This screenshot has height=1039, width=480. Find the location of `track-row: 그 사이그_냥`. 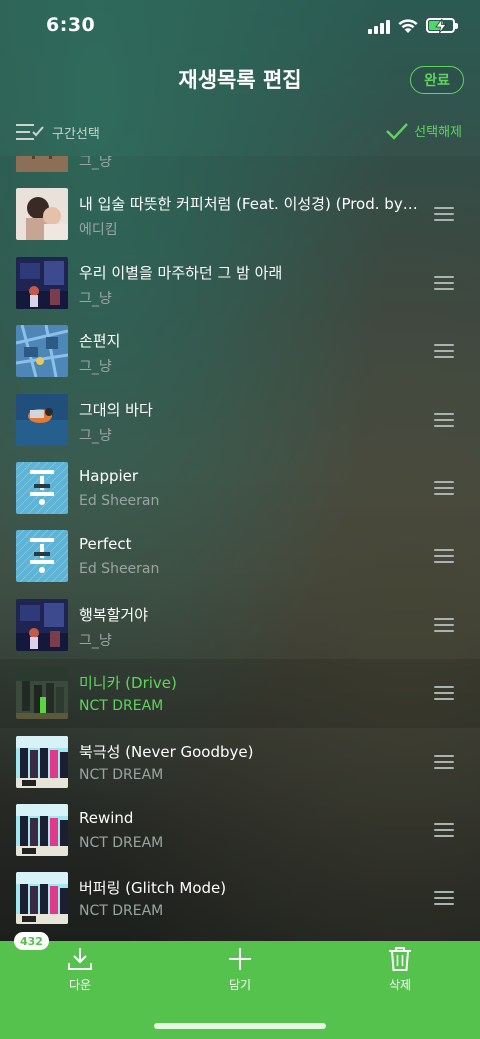

track-row: 그 사이그_냥 is located at coordinates (240, 168).